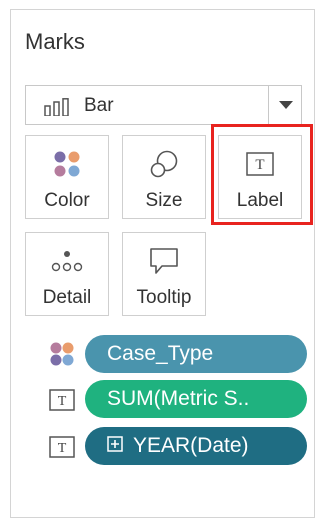 The width and height of the screenshot is (324, 520). I want to click on detail-button: Detail, so click(67, 274).